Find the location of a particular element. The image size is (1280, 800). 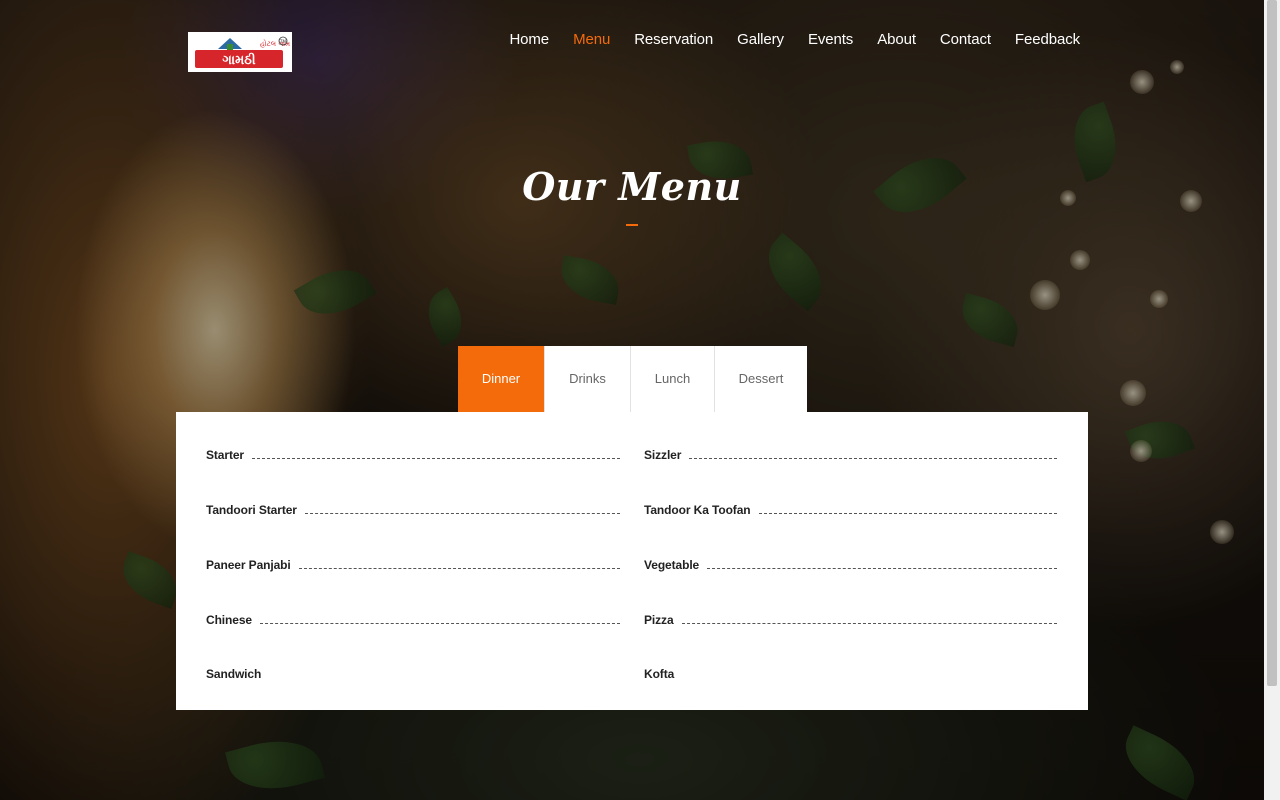

menu-item-name: Tandoor Ka Toofan is located at coordinates (697, 510).